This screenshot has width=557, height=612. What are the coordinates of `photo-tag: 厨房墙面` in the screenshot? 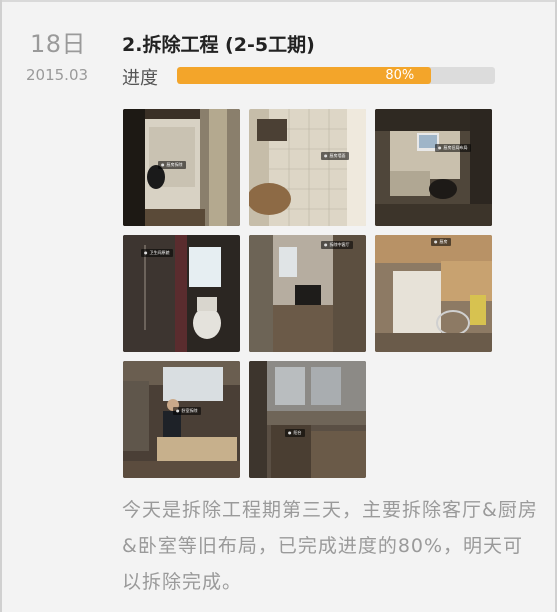 It's located at (335, 156).